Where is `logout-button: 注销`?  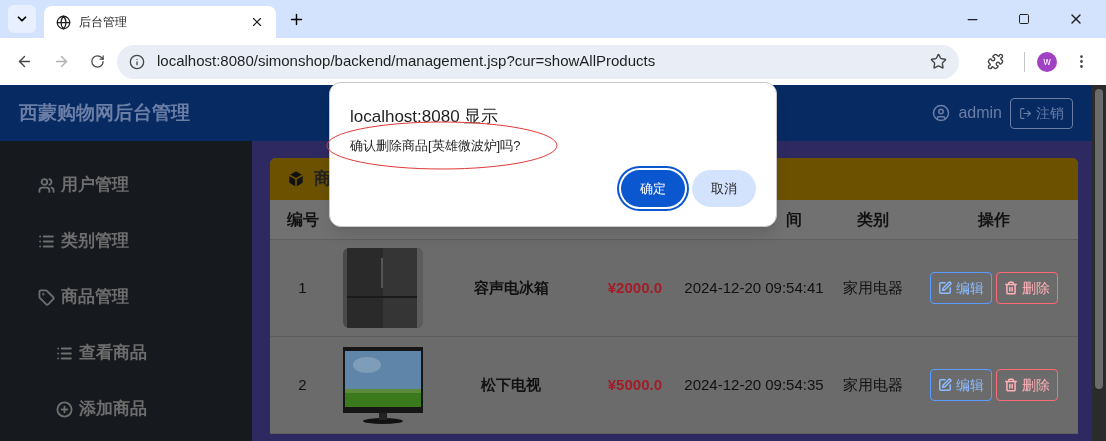
logout-button: 注销 is located at coordinates (1041, 113).